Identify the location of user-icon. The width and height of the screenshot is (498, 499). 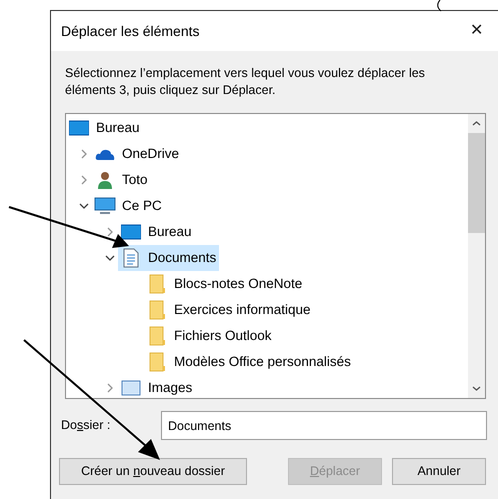
(105, 180).